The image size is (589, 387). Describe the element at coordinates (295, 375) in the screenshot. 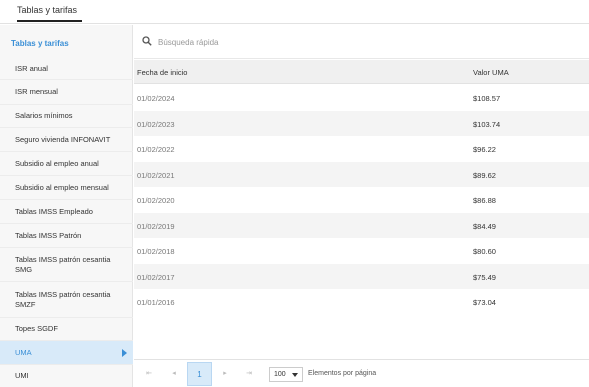

I see `caret-down-icon` at that location.